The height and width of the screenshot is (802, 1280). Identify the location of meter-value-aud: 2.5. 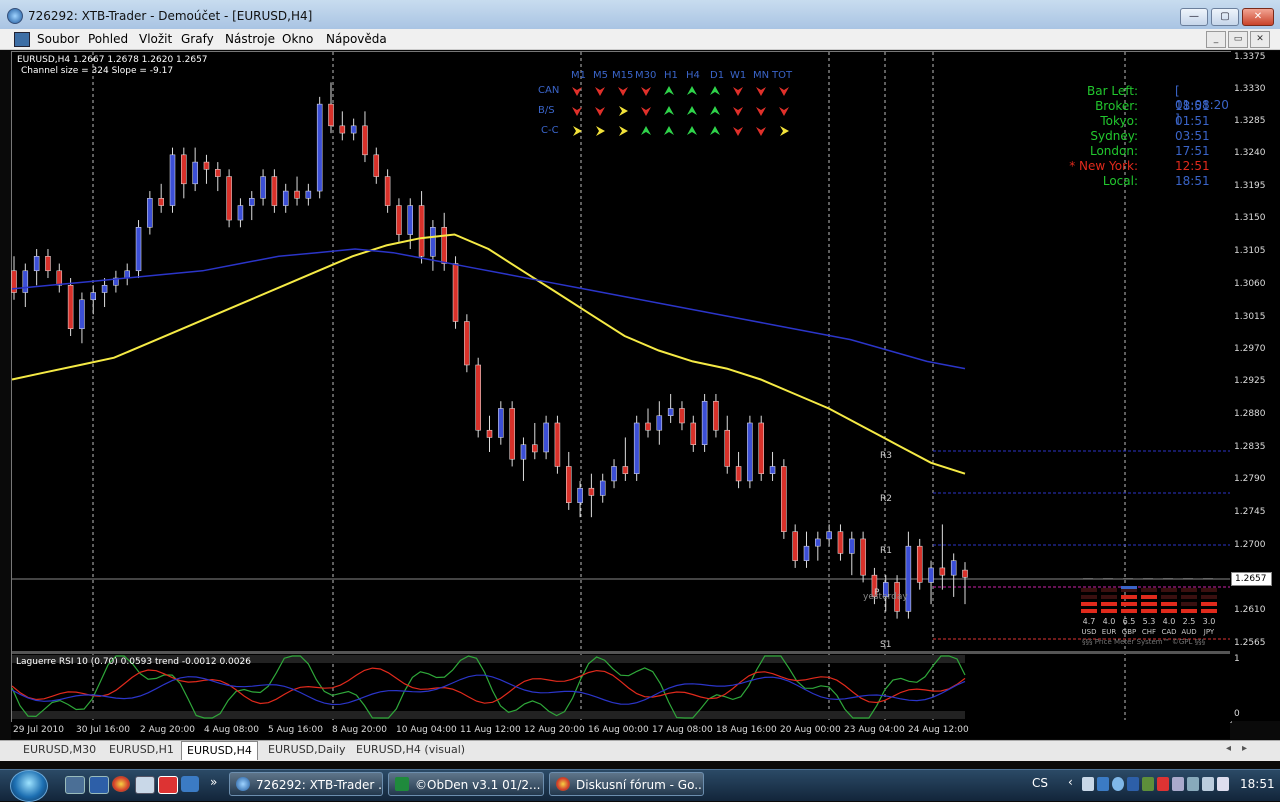
(1189, 621).